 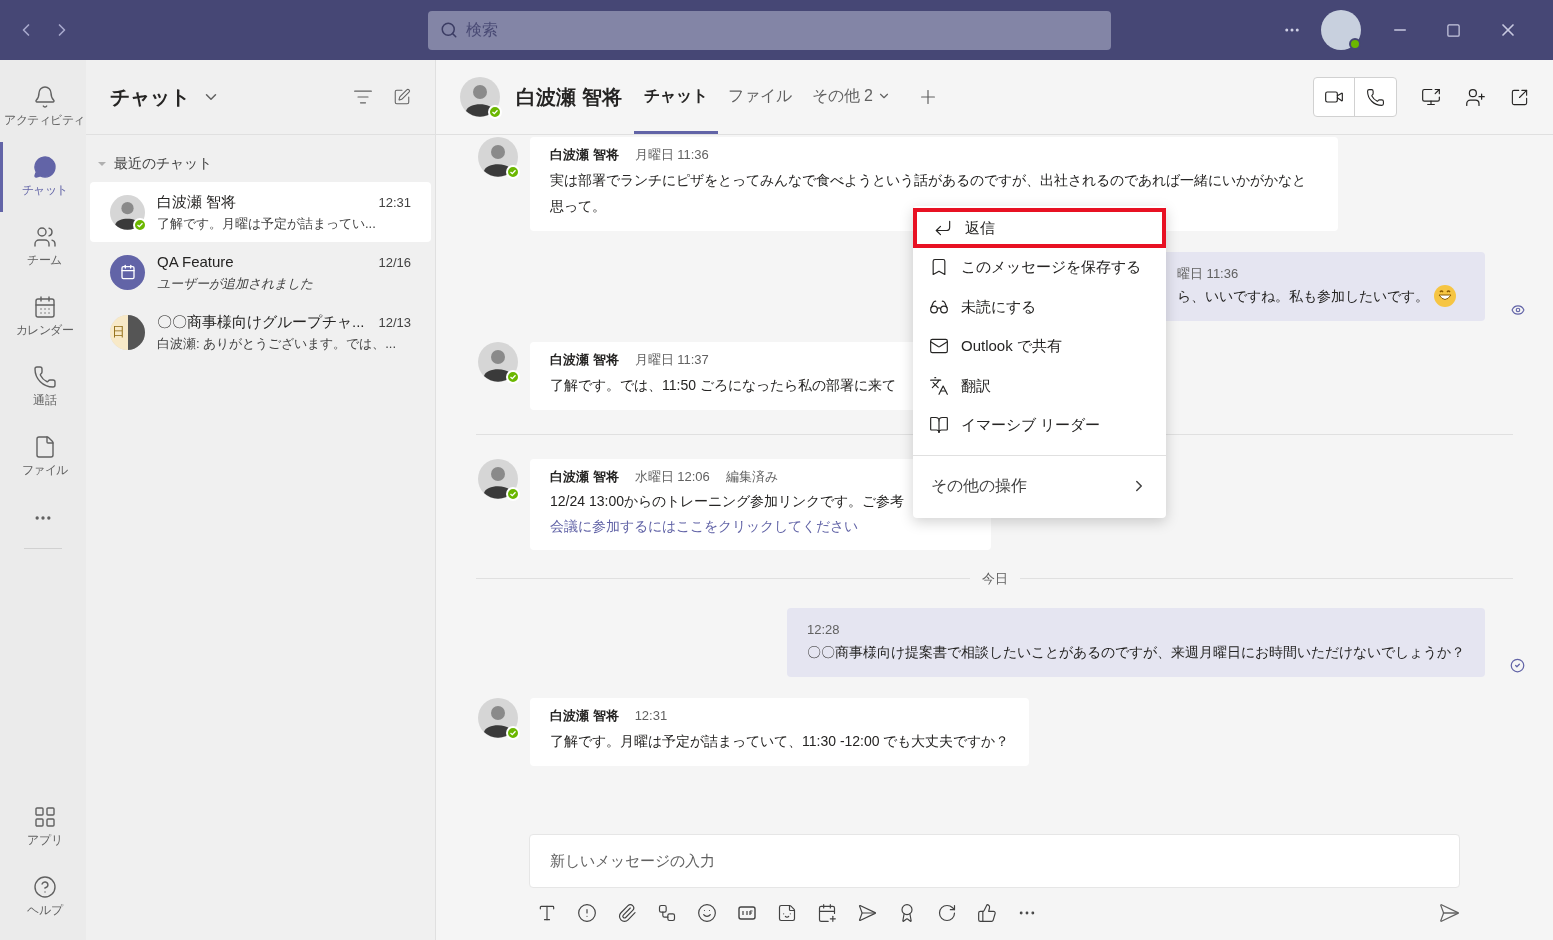 I want to click on gif-icon, so click(x=747, y=913).